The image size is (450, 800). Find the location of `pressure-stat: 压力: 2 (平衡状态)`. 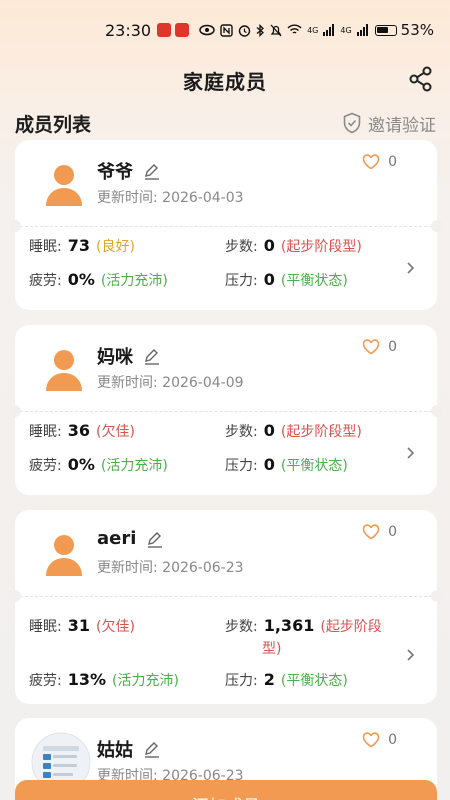

pressure-stat: 压力: 2 (平衡状态) is located at coordinates (286, 680).